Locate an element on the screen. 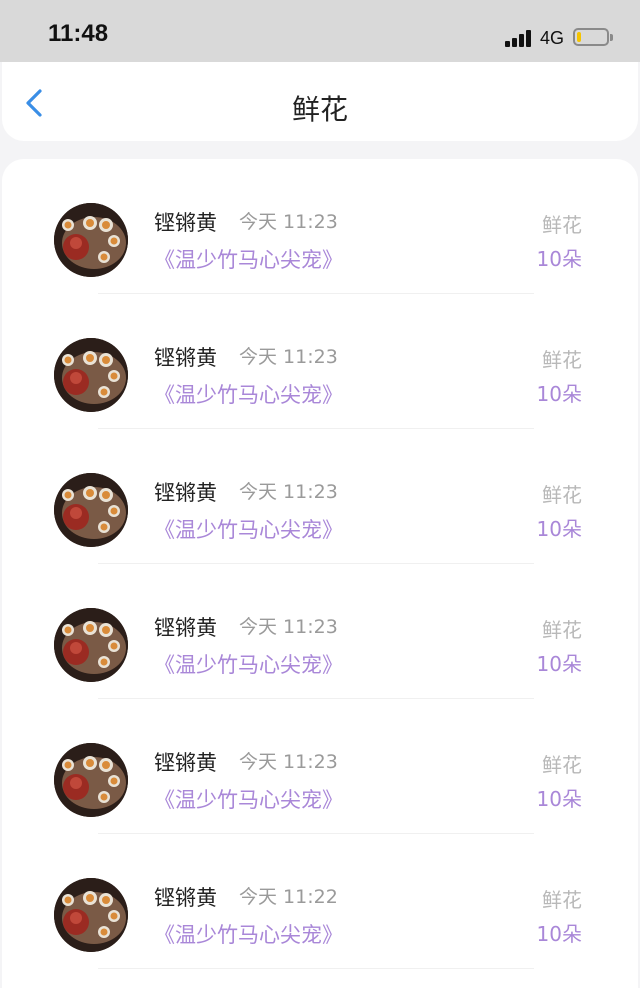  battery-level is located at coordinates (579, 37).